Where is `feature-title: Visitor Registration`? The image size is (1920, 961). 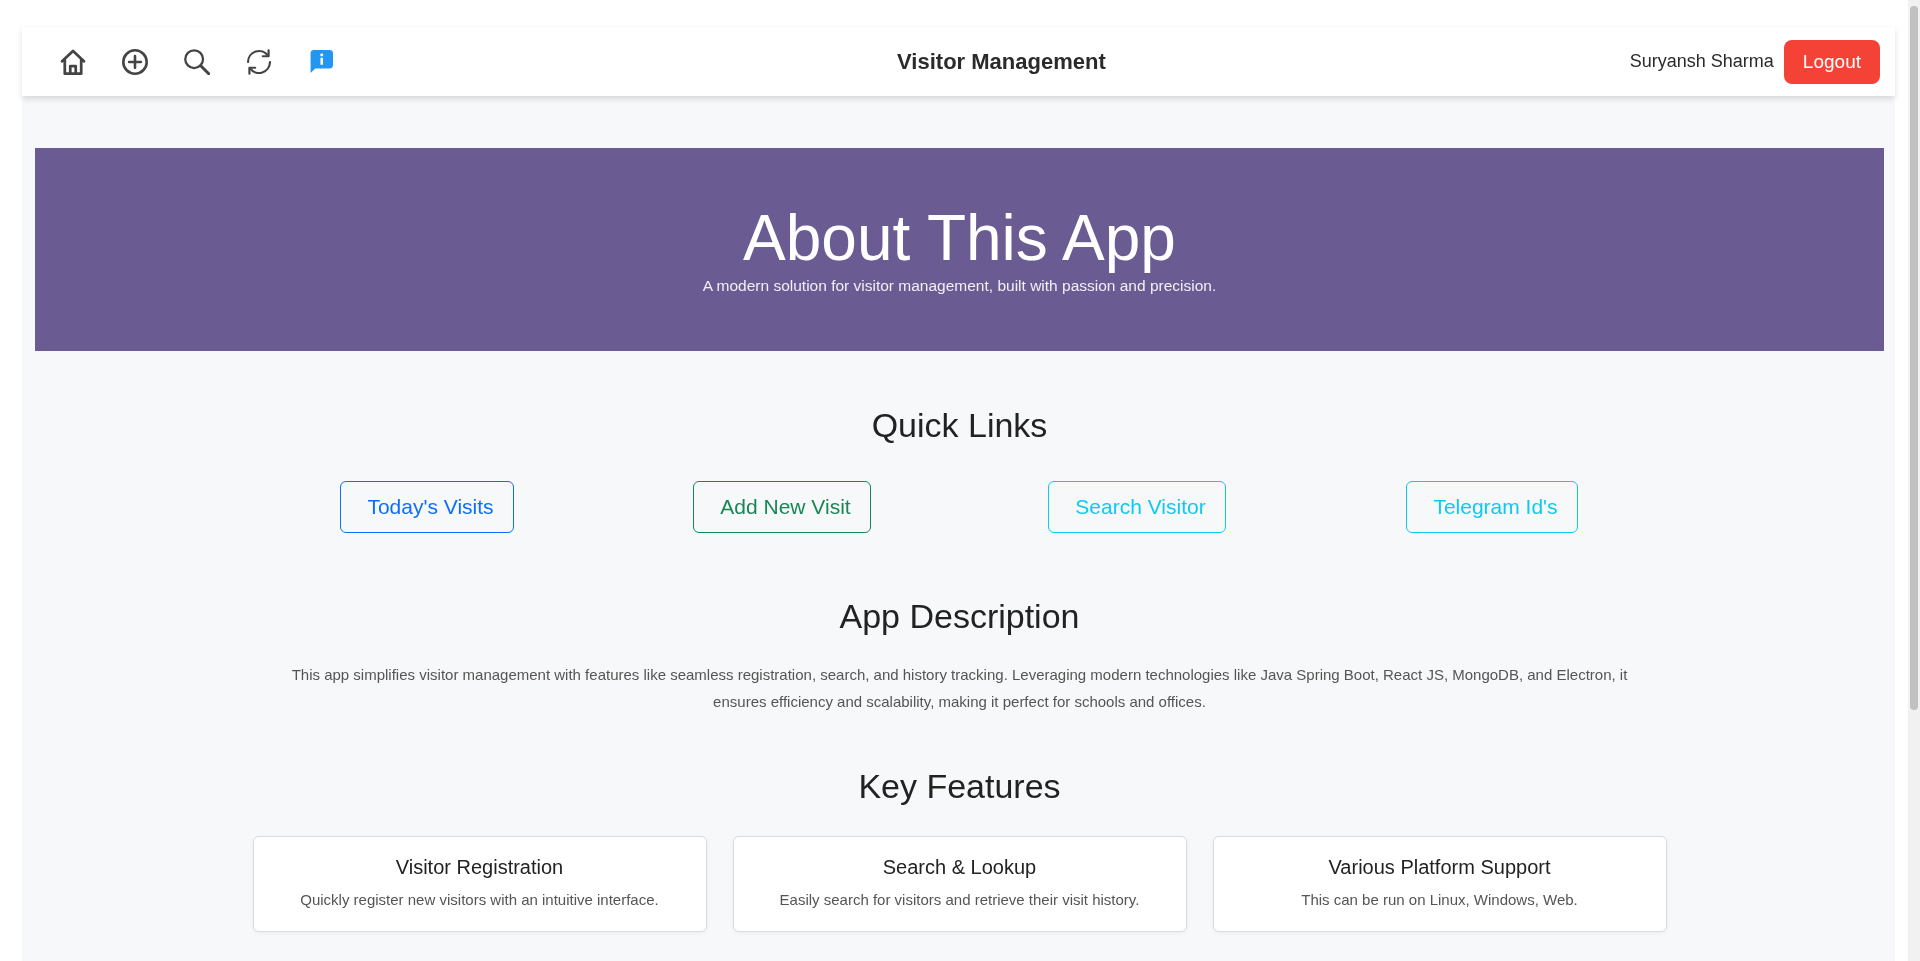 feature-title: Visitor Registration is located at coordinates (479, 867).